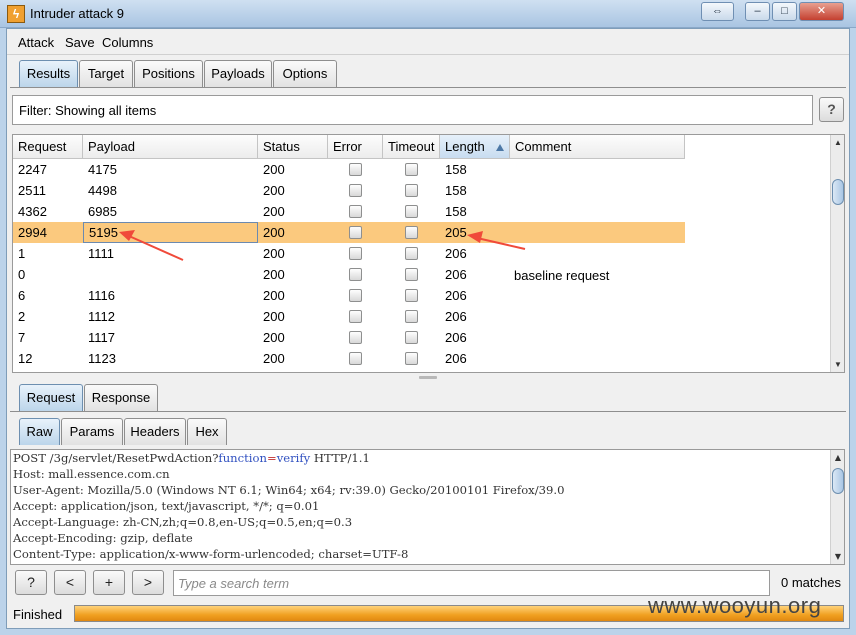  Describe the element at coordinates (92, 431) in the screenshot. I see `tab-params: Params` at that location.